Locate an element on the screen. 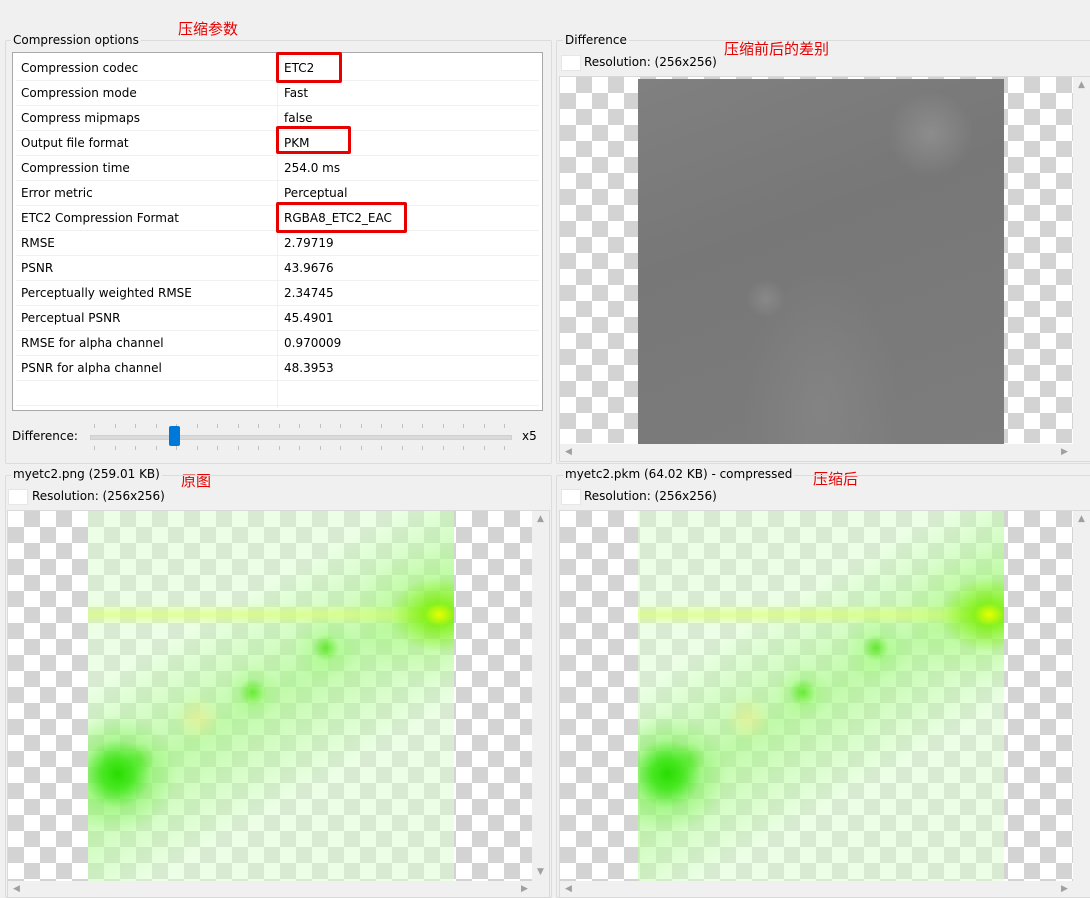  original-image is located at coordinates (271, 696).